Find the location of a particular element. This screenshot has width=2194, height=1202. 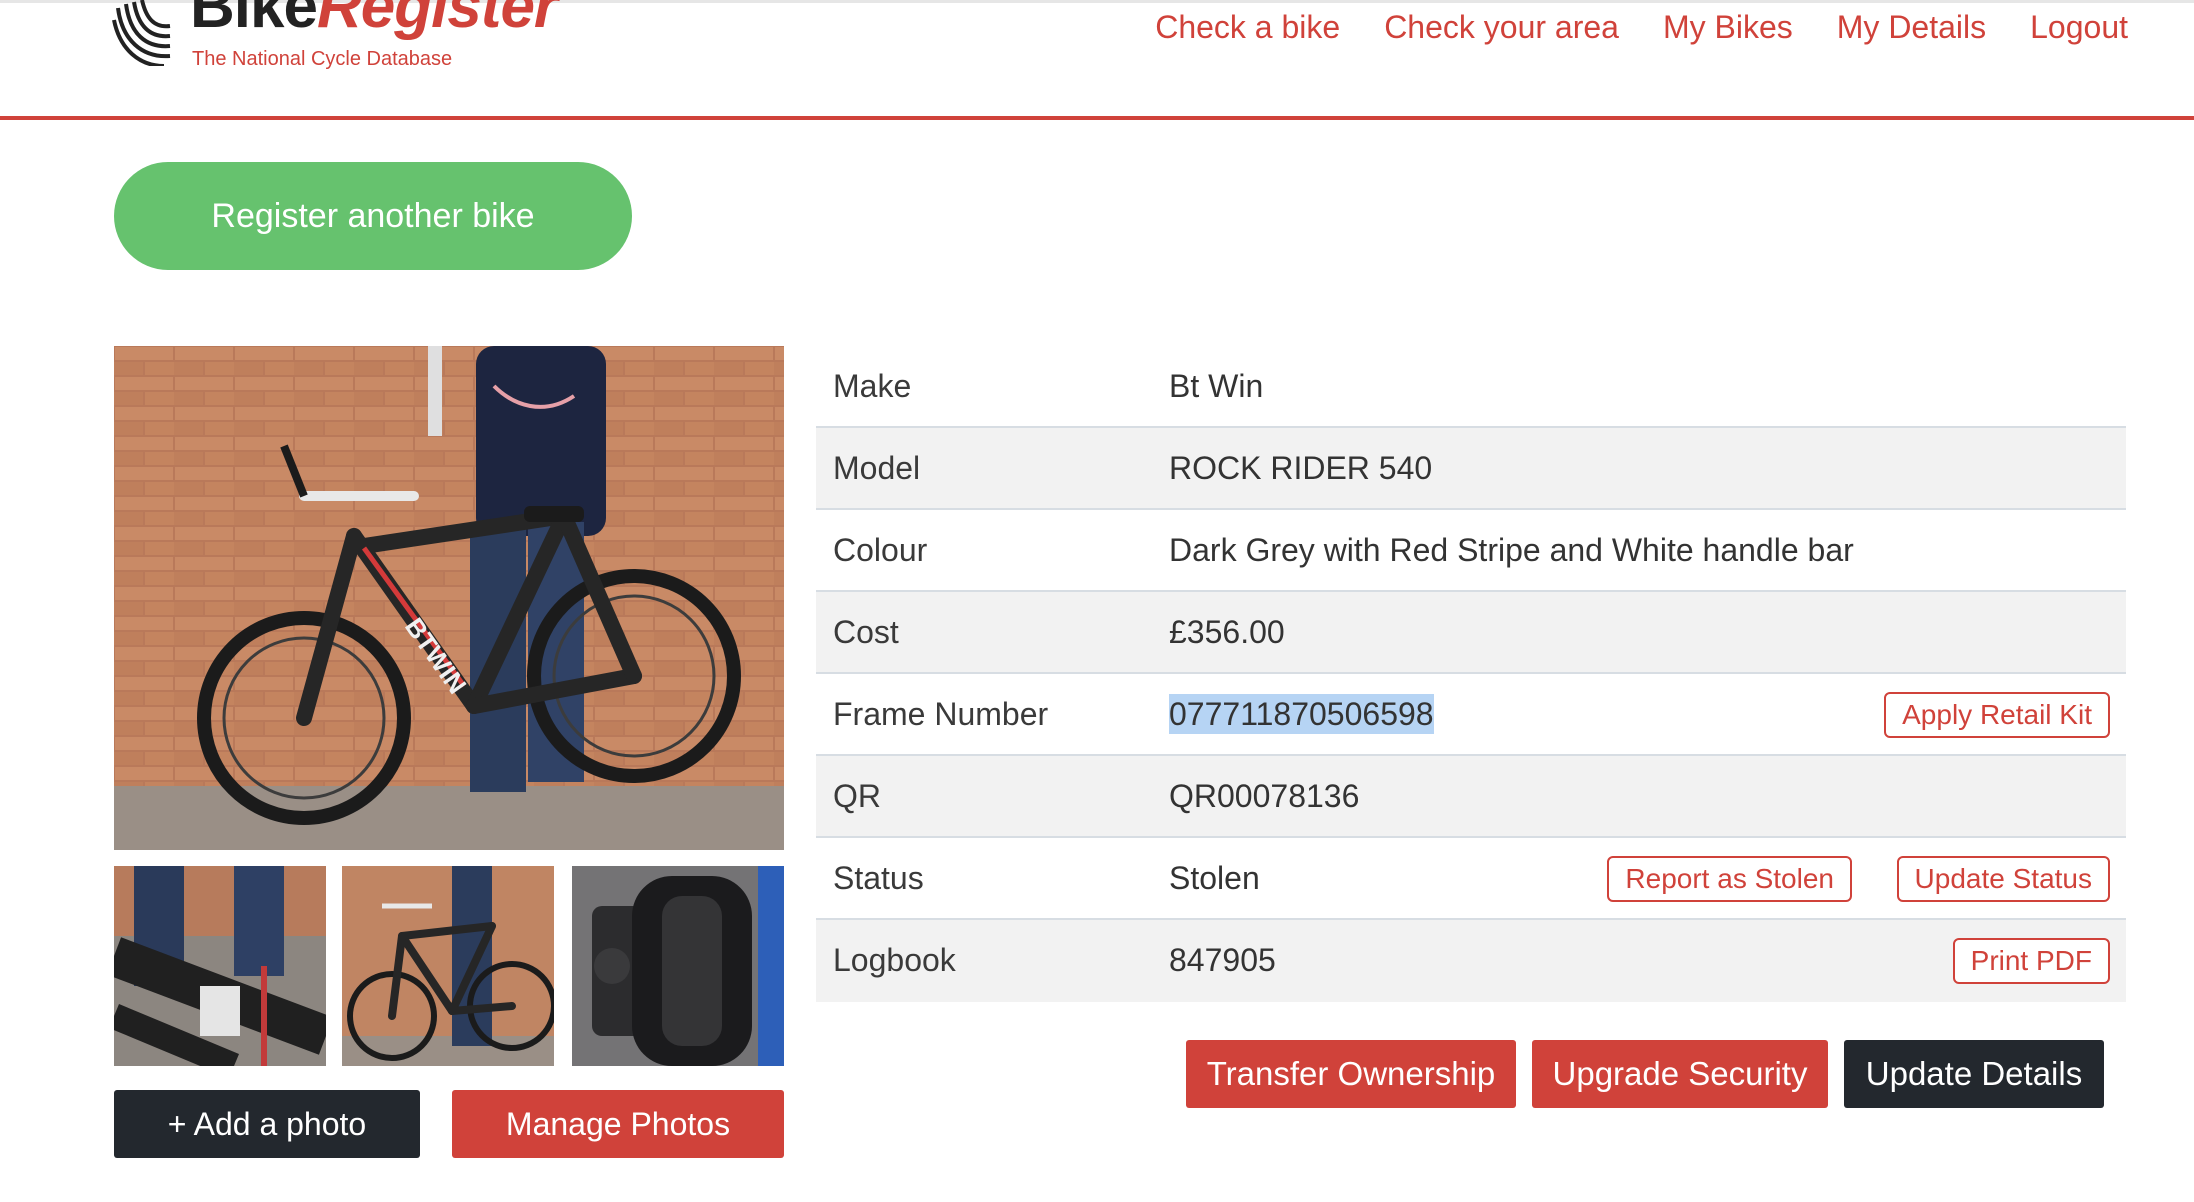

detail-row-qr: QR QR00078136 is located at coordinates (1471, 797).